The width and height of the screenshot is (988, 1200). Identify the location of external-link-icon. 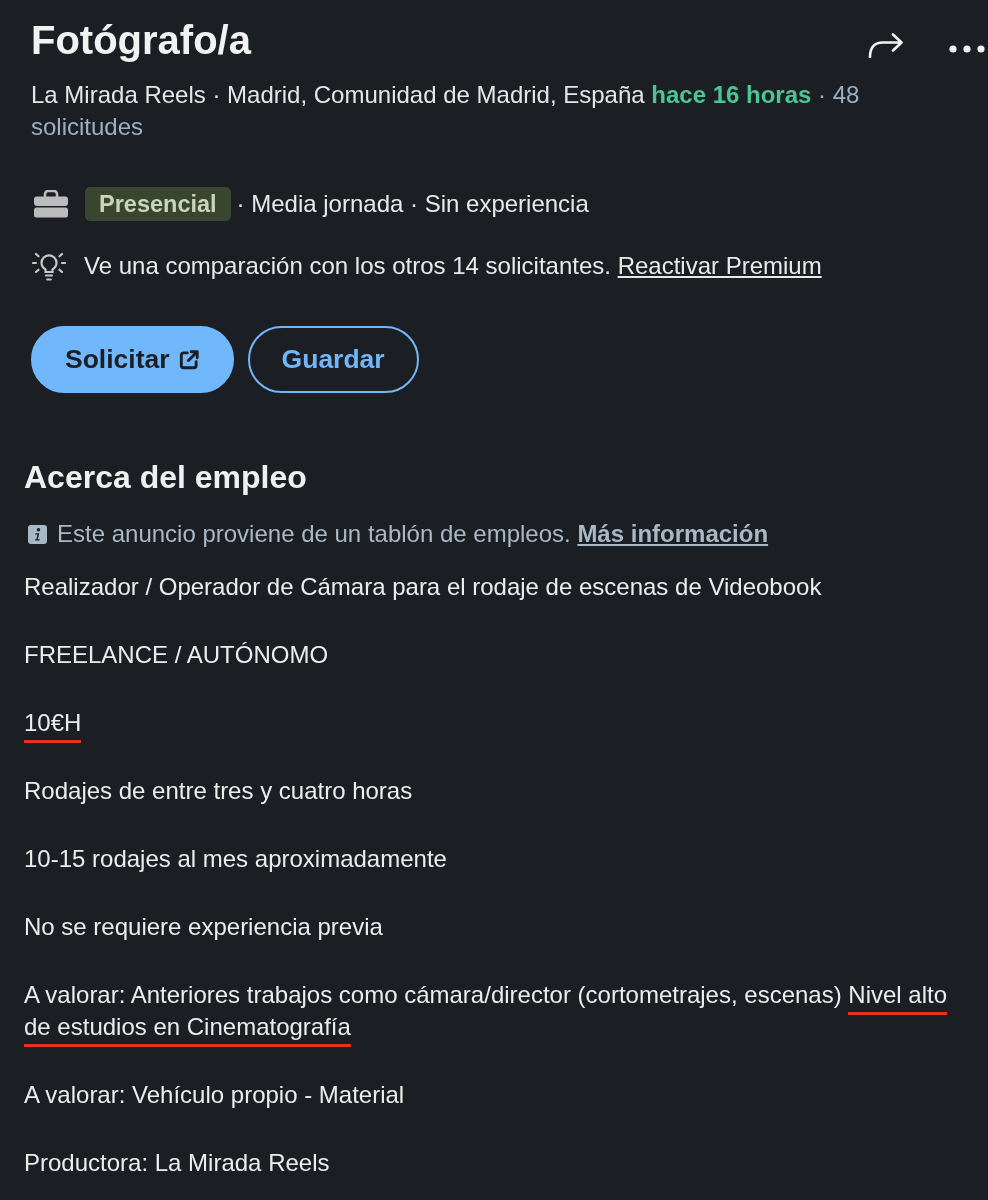
(188, 359).